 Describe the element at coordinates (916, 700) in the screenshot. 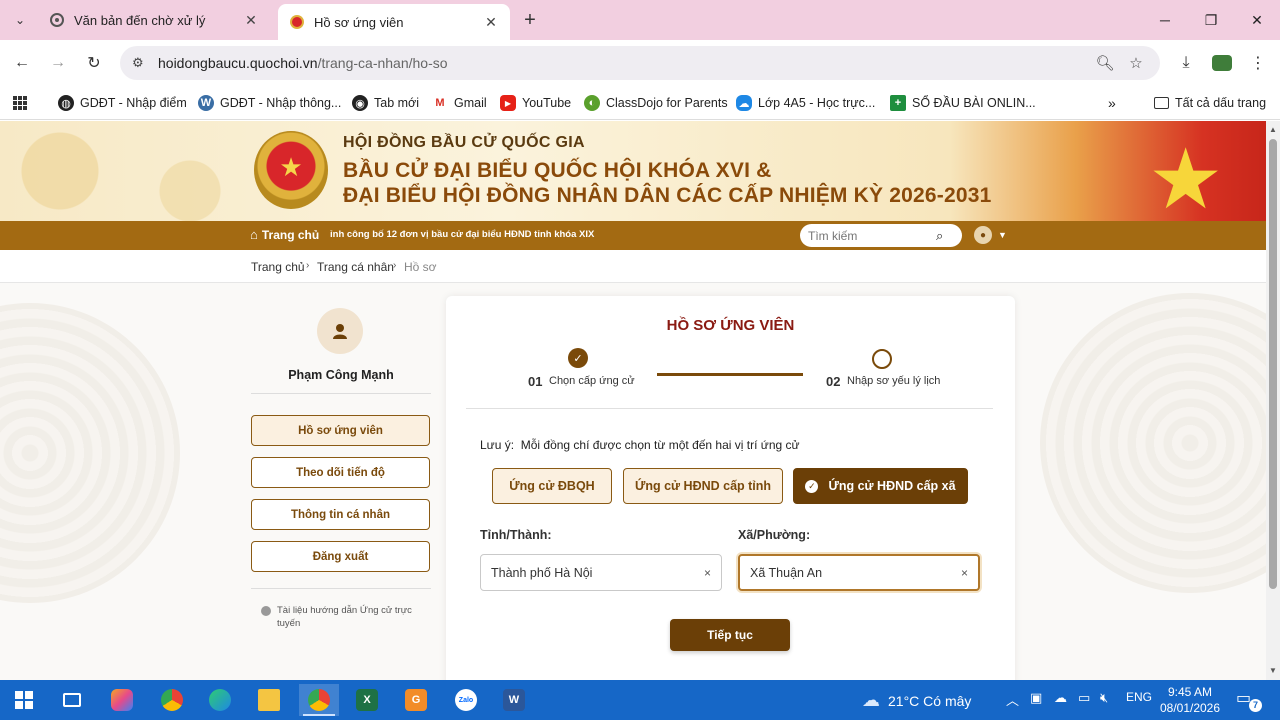

I see `weather-widget: ☁ 21°C Có mây` at that location.